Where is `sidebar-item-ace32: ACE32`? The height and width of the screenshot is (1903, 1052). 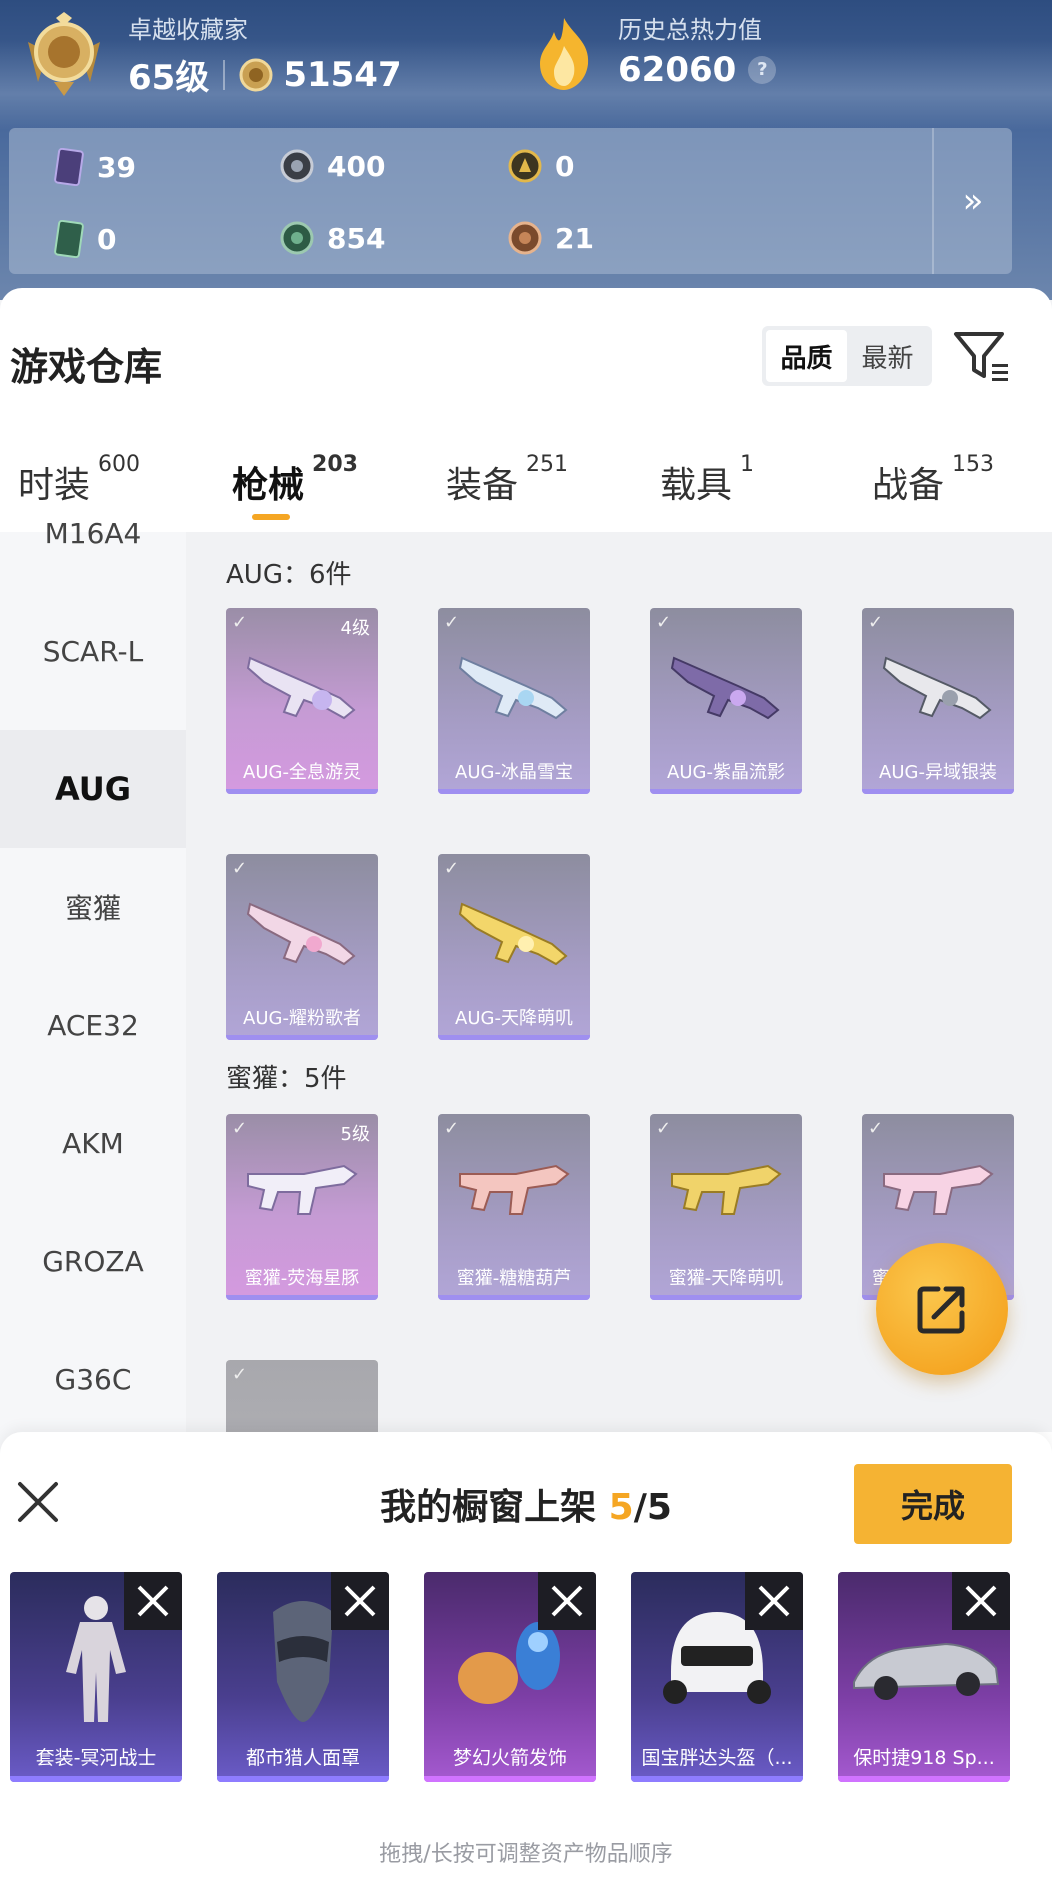
sidebar-item-ace32: ACE32 is located at coordinates (93, 1025).